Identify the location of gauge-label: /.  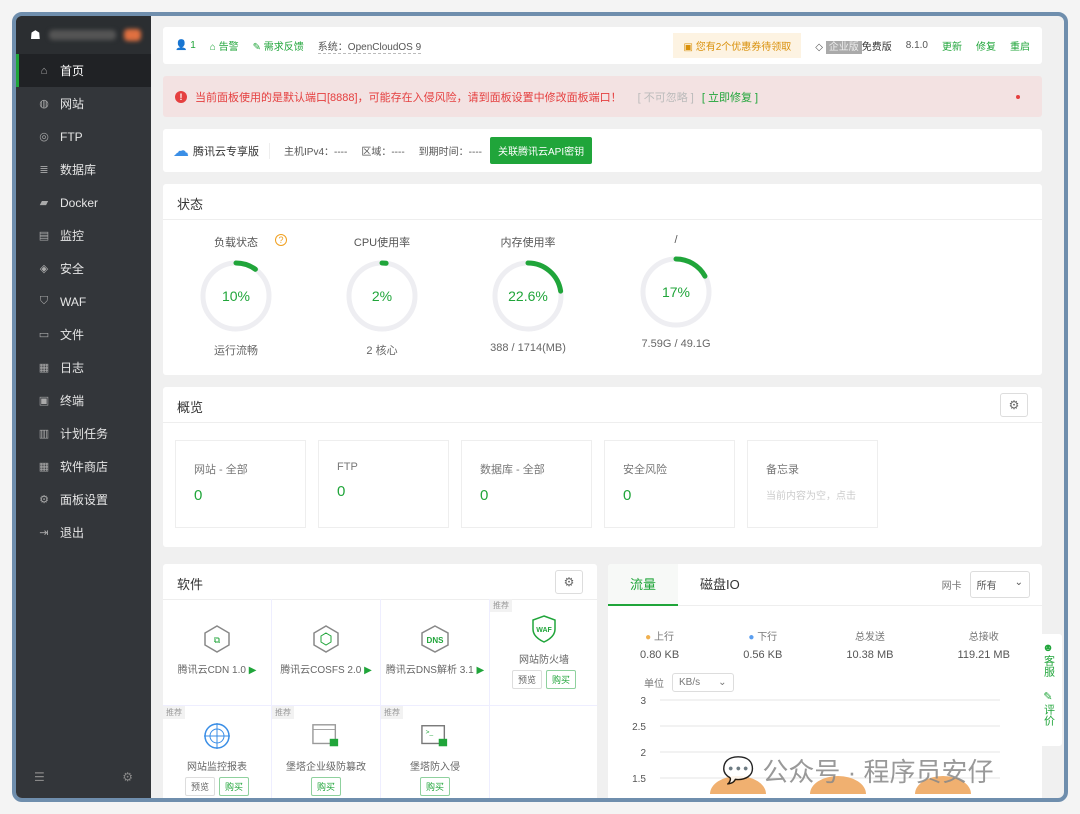
(676, 240).